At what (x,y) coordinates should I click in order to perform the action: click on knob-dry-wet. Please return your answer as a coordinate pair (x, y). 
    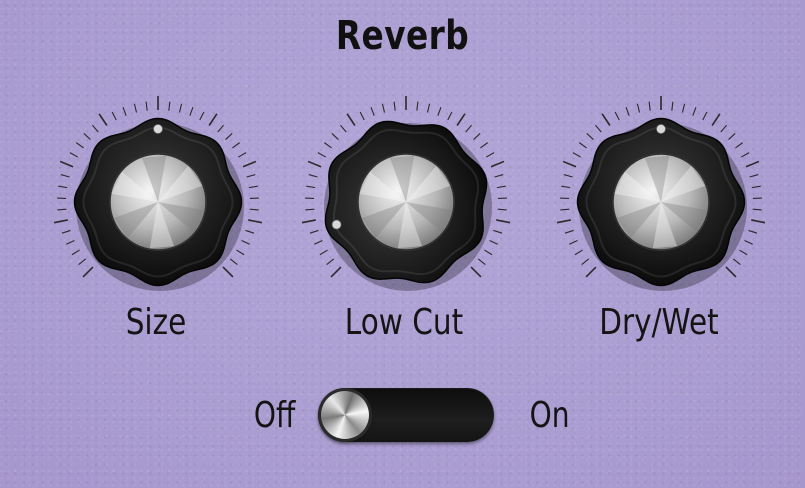
    Looking at the image, I should click on (661, 202).